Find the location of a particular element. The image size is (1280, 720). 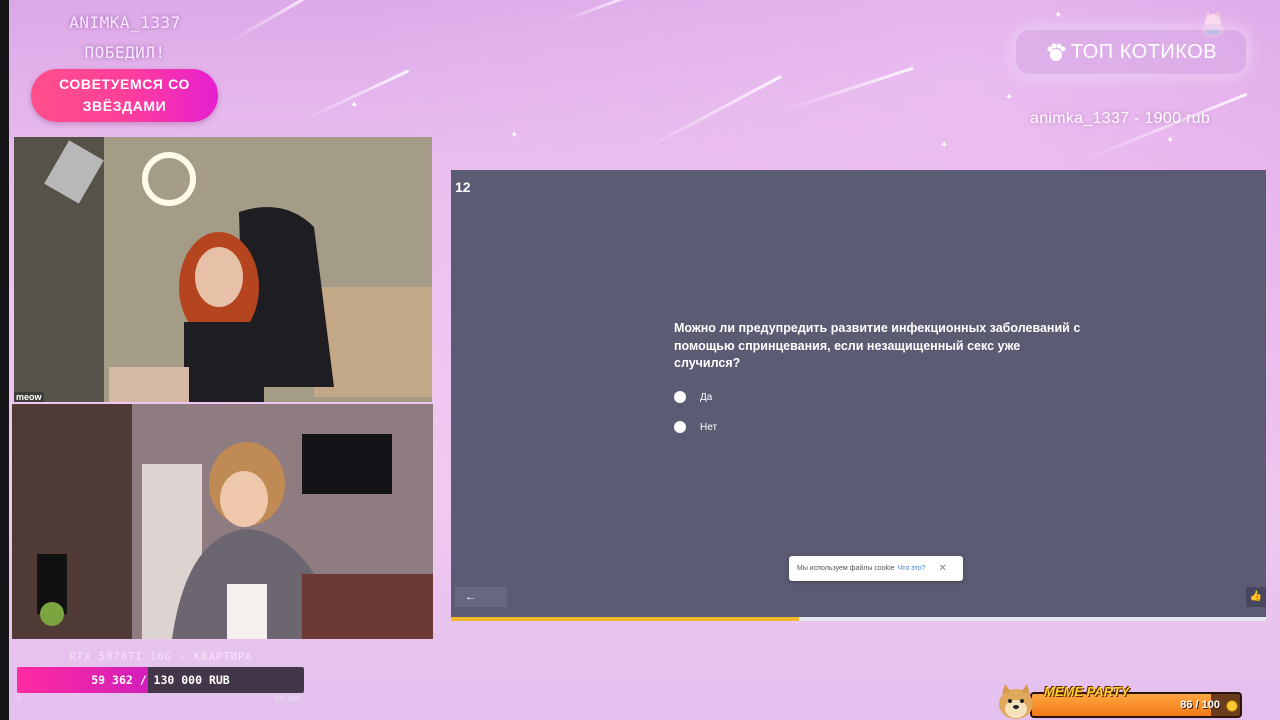

coin-icon is located at coordinates (1232, 706).